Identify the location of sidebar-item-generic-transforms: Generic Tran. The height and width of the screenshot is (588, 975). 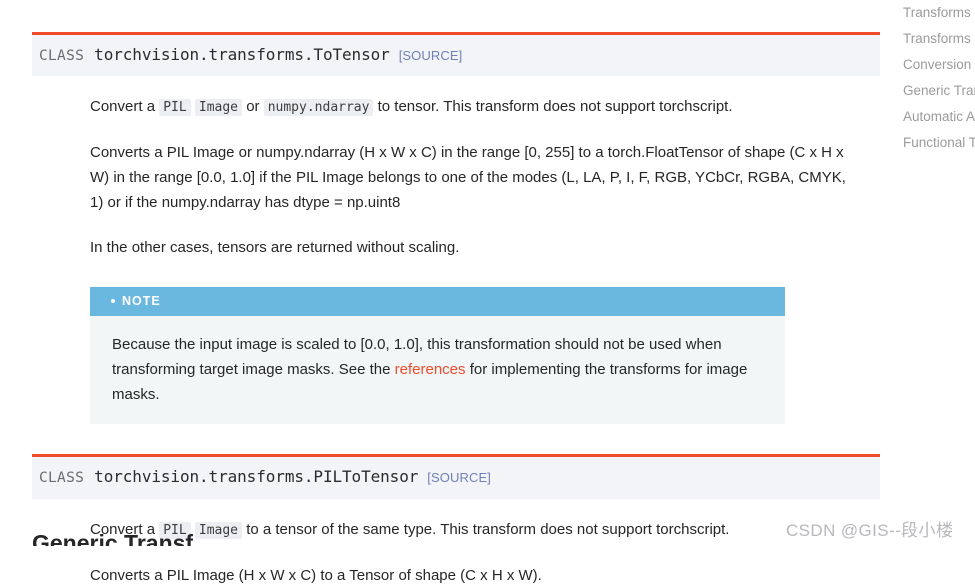
(939, 91).